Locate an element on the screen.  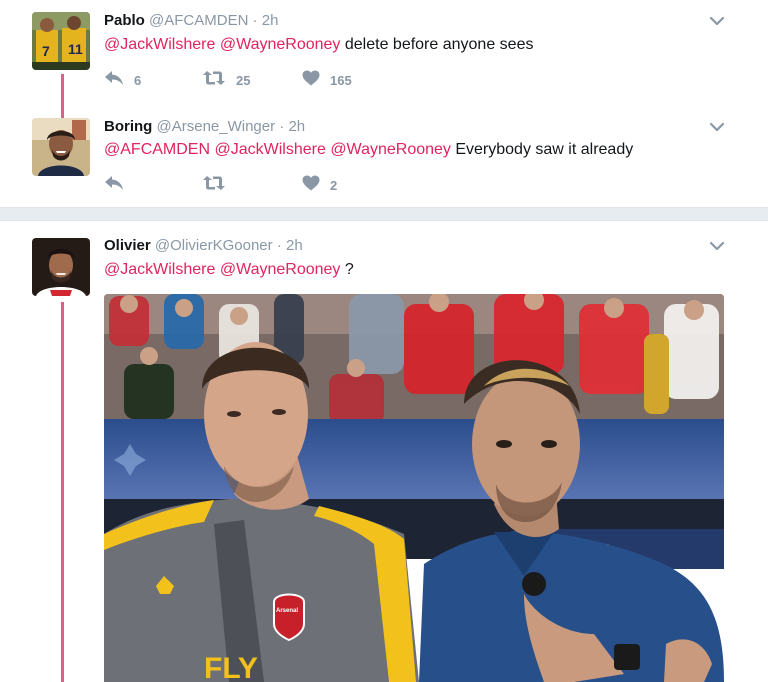
shirt-text: FLY is located at coordinates (231, 667).